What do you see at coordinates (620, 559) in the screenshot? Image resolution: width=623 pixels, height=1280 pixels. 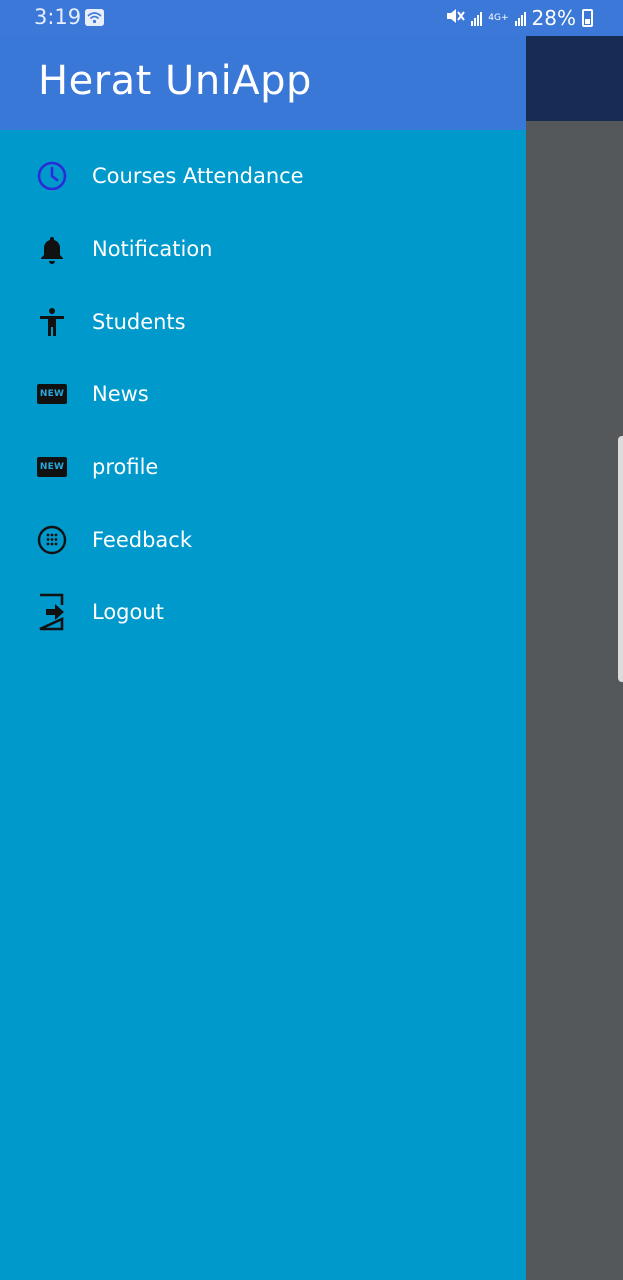 I see `edge-scroll-handle` at bounding box center [620, 559].